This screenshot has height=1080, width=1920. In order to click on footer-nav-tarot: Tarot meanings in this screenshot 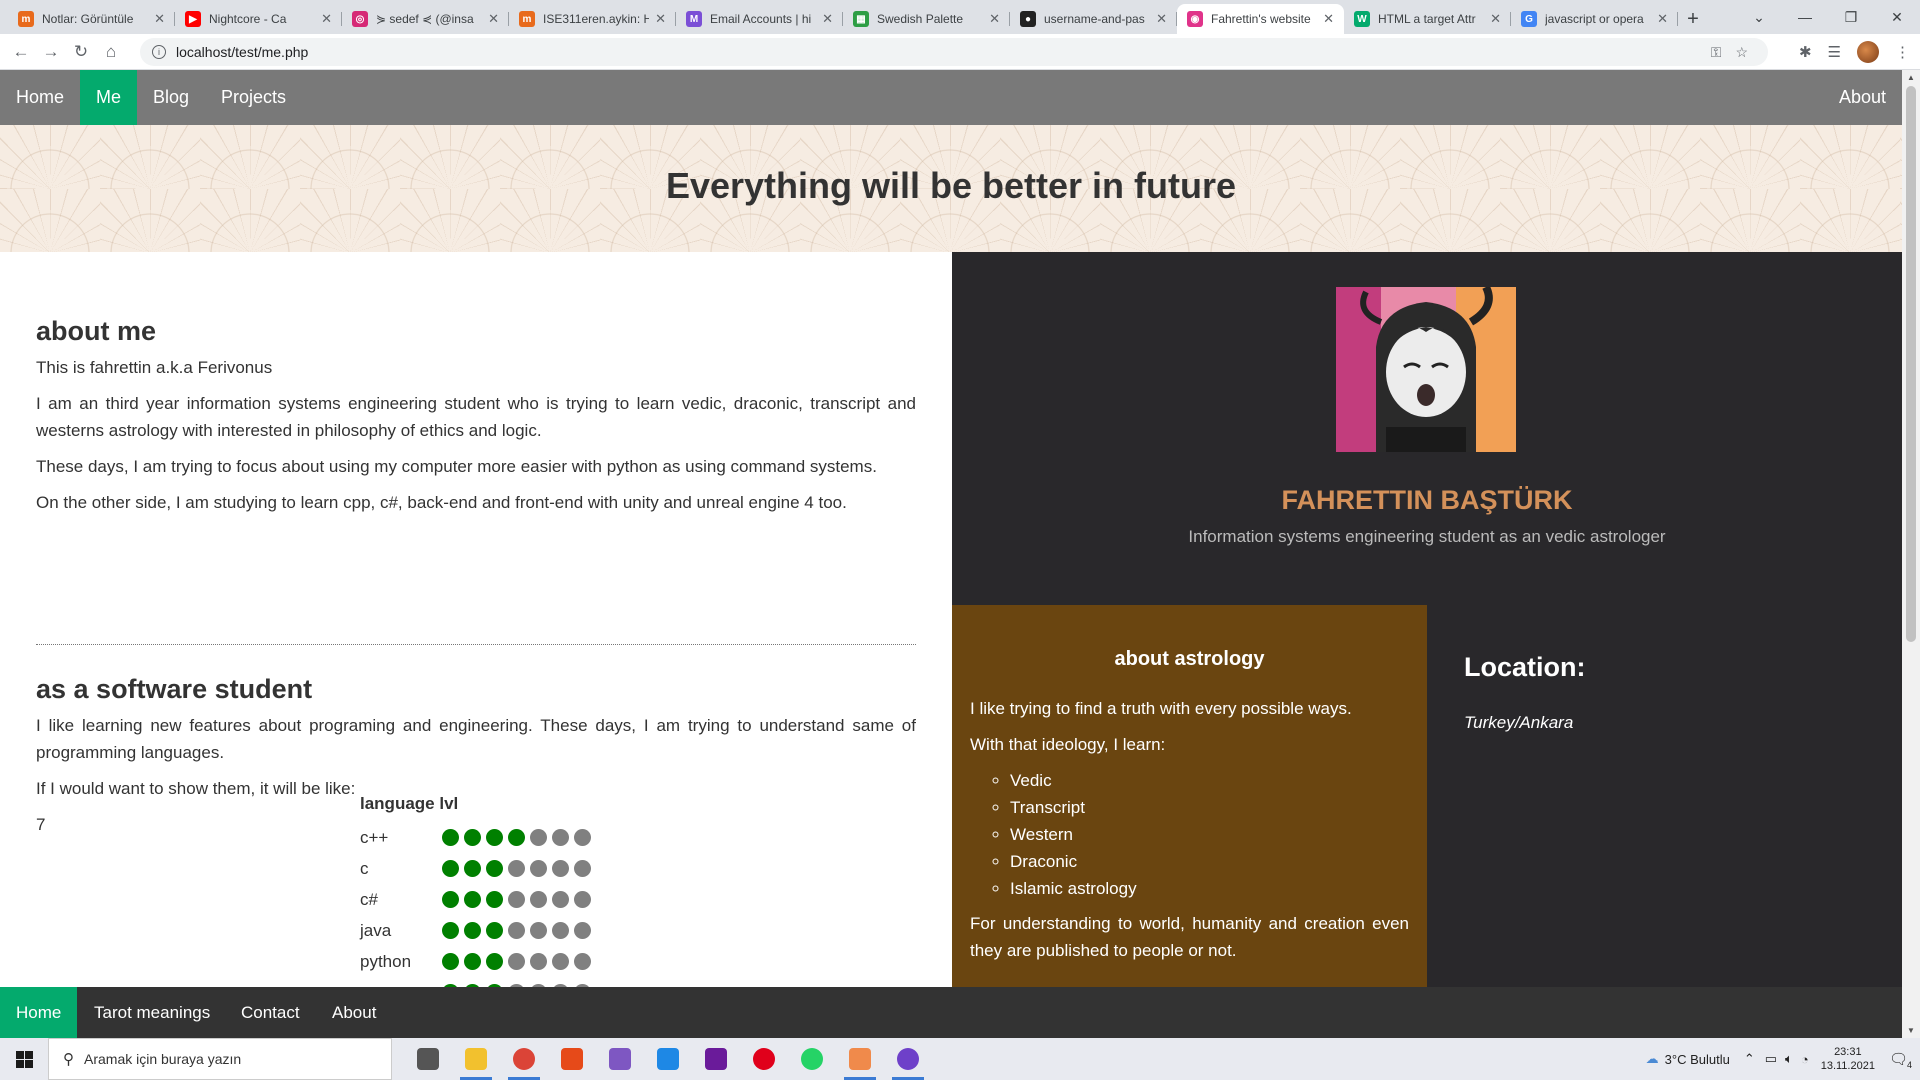, I will do `click(152, 1012)`.